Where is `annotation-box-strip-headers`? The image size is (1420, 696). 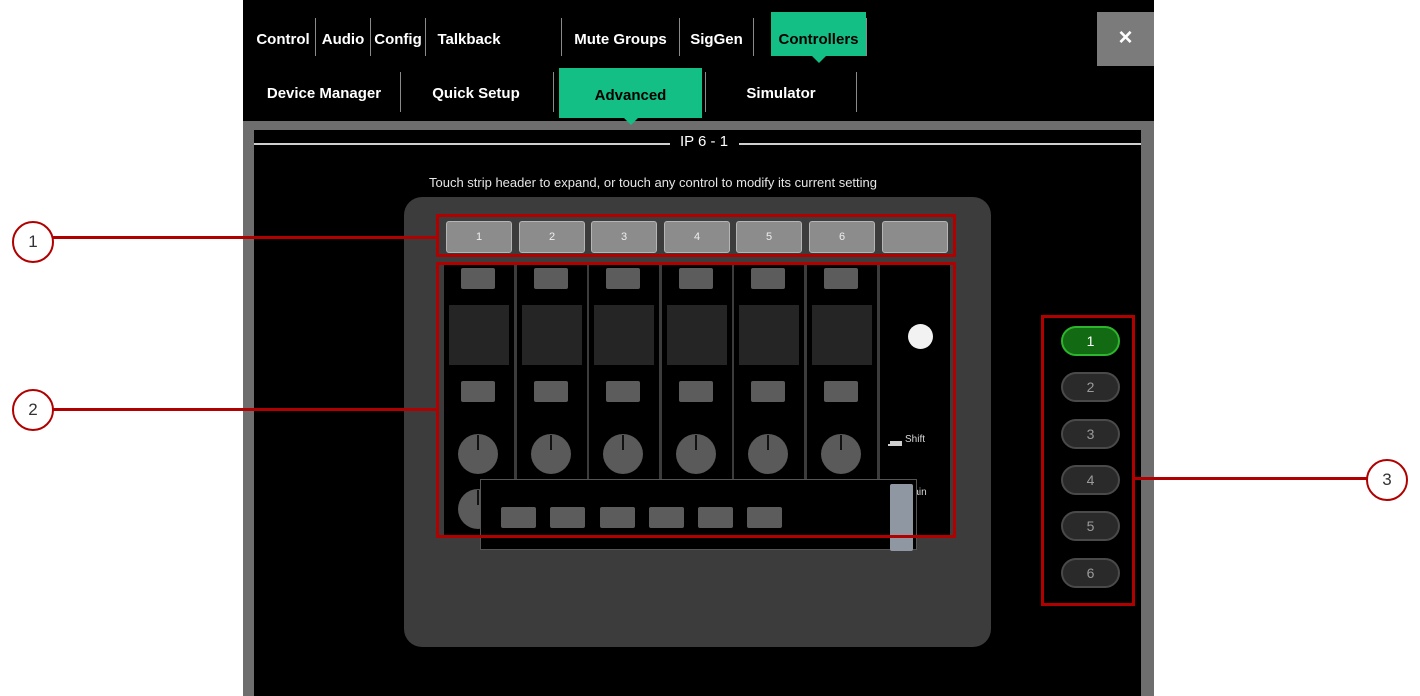 annotation-box-strip-headers is located at coordinates (696, 235).